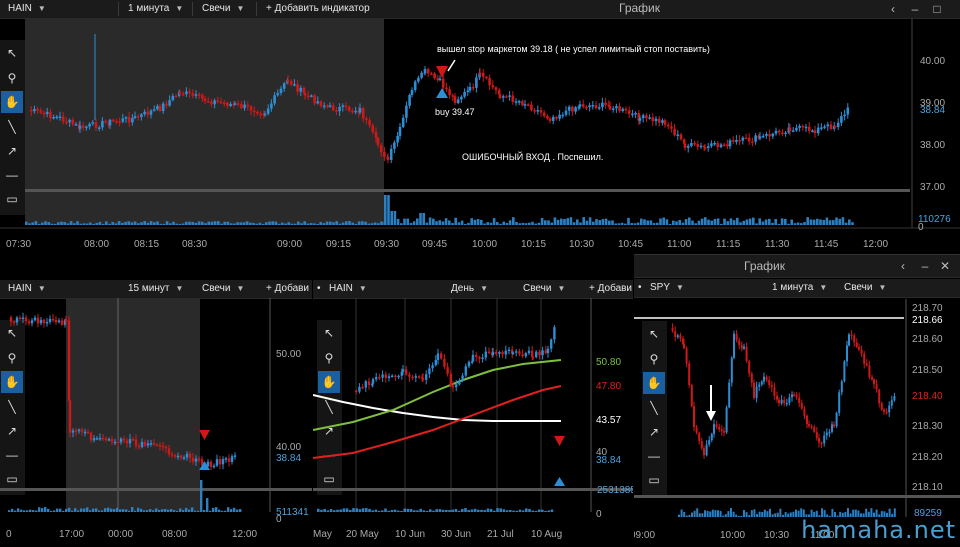 The image size is (960, 547). What do you see at coordinates (927, 308) in the screenshot?
I see `price-tick: 218.70` at bounding box center [927, 308].